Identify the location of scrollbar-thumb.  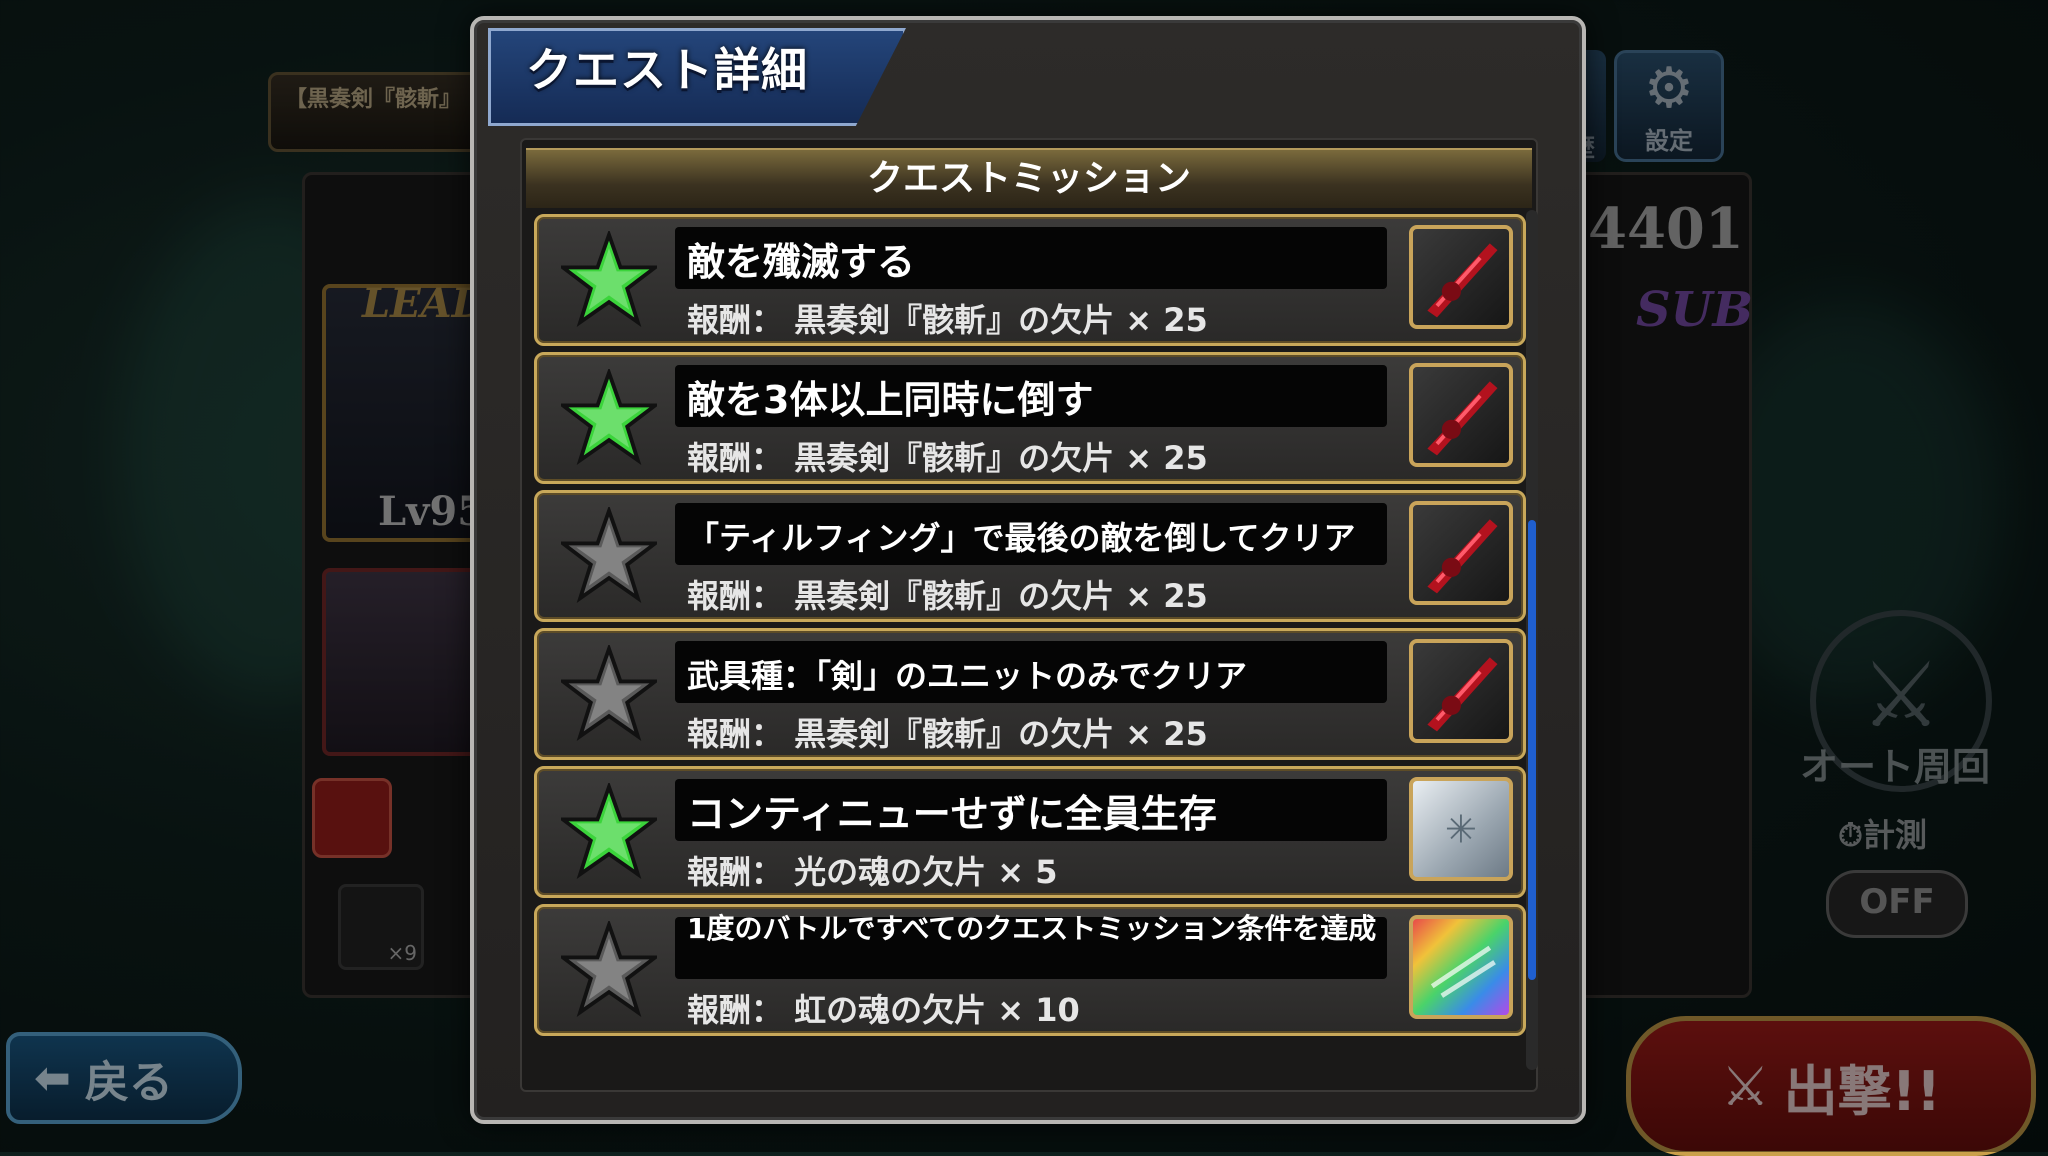
(1532, 750).